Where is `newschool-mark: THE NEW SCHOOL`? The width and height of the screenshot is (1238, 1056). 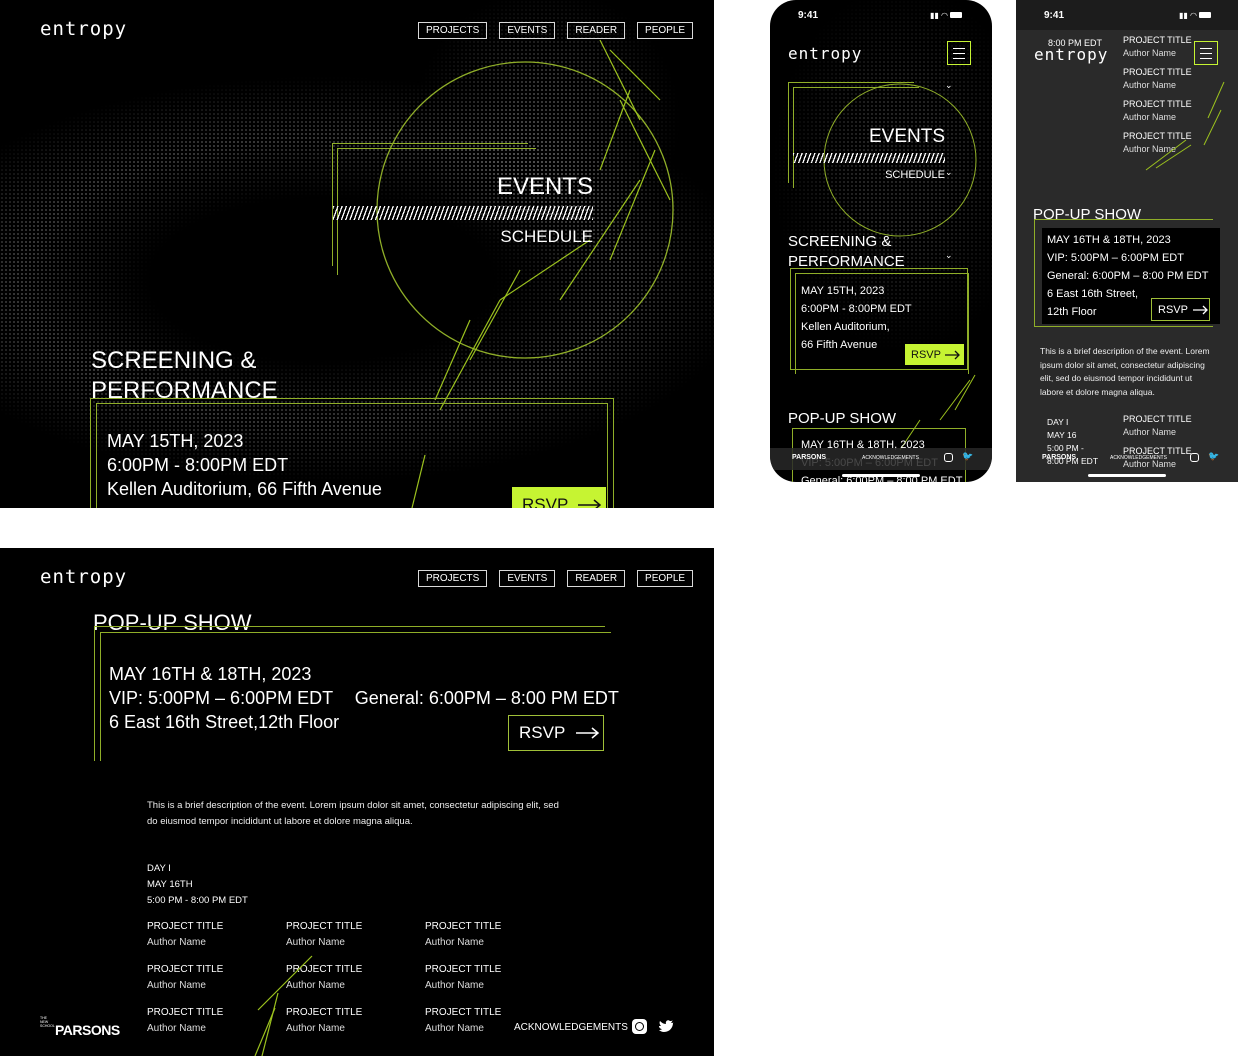 newschool-mark: THE NEW SCHOOL is located at coordinates (47, 1022).